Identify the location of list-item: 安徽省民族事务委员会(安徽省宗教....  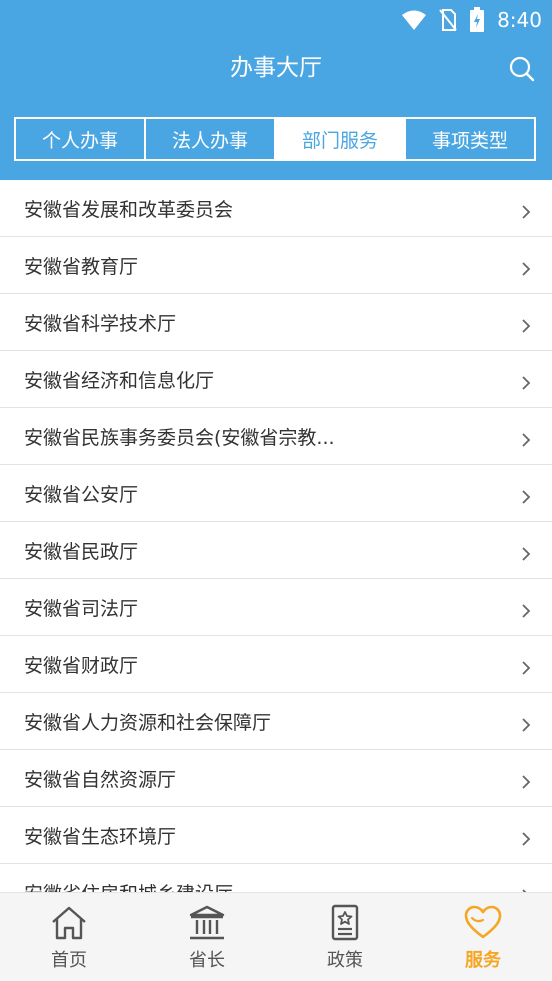
(276, 436).